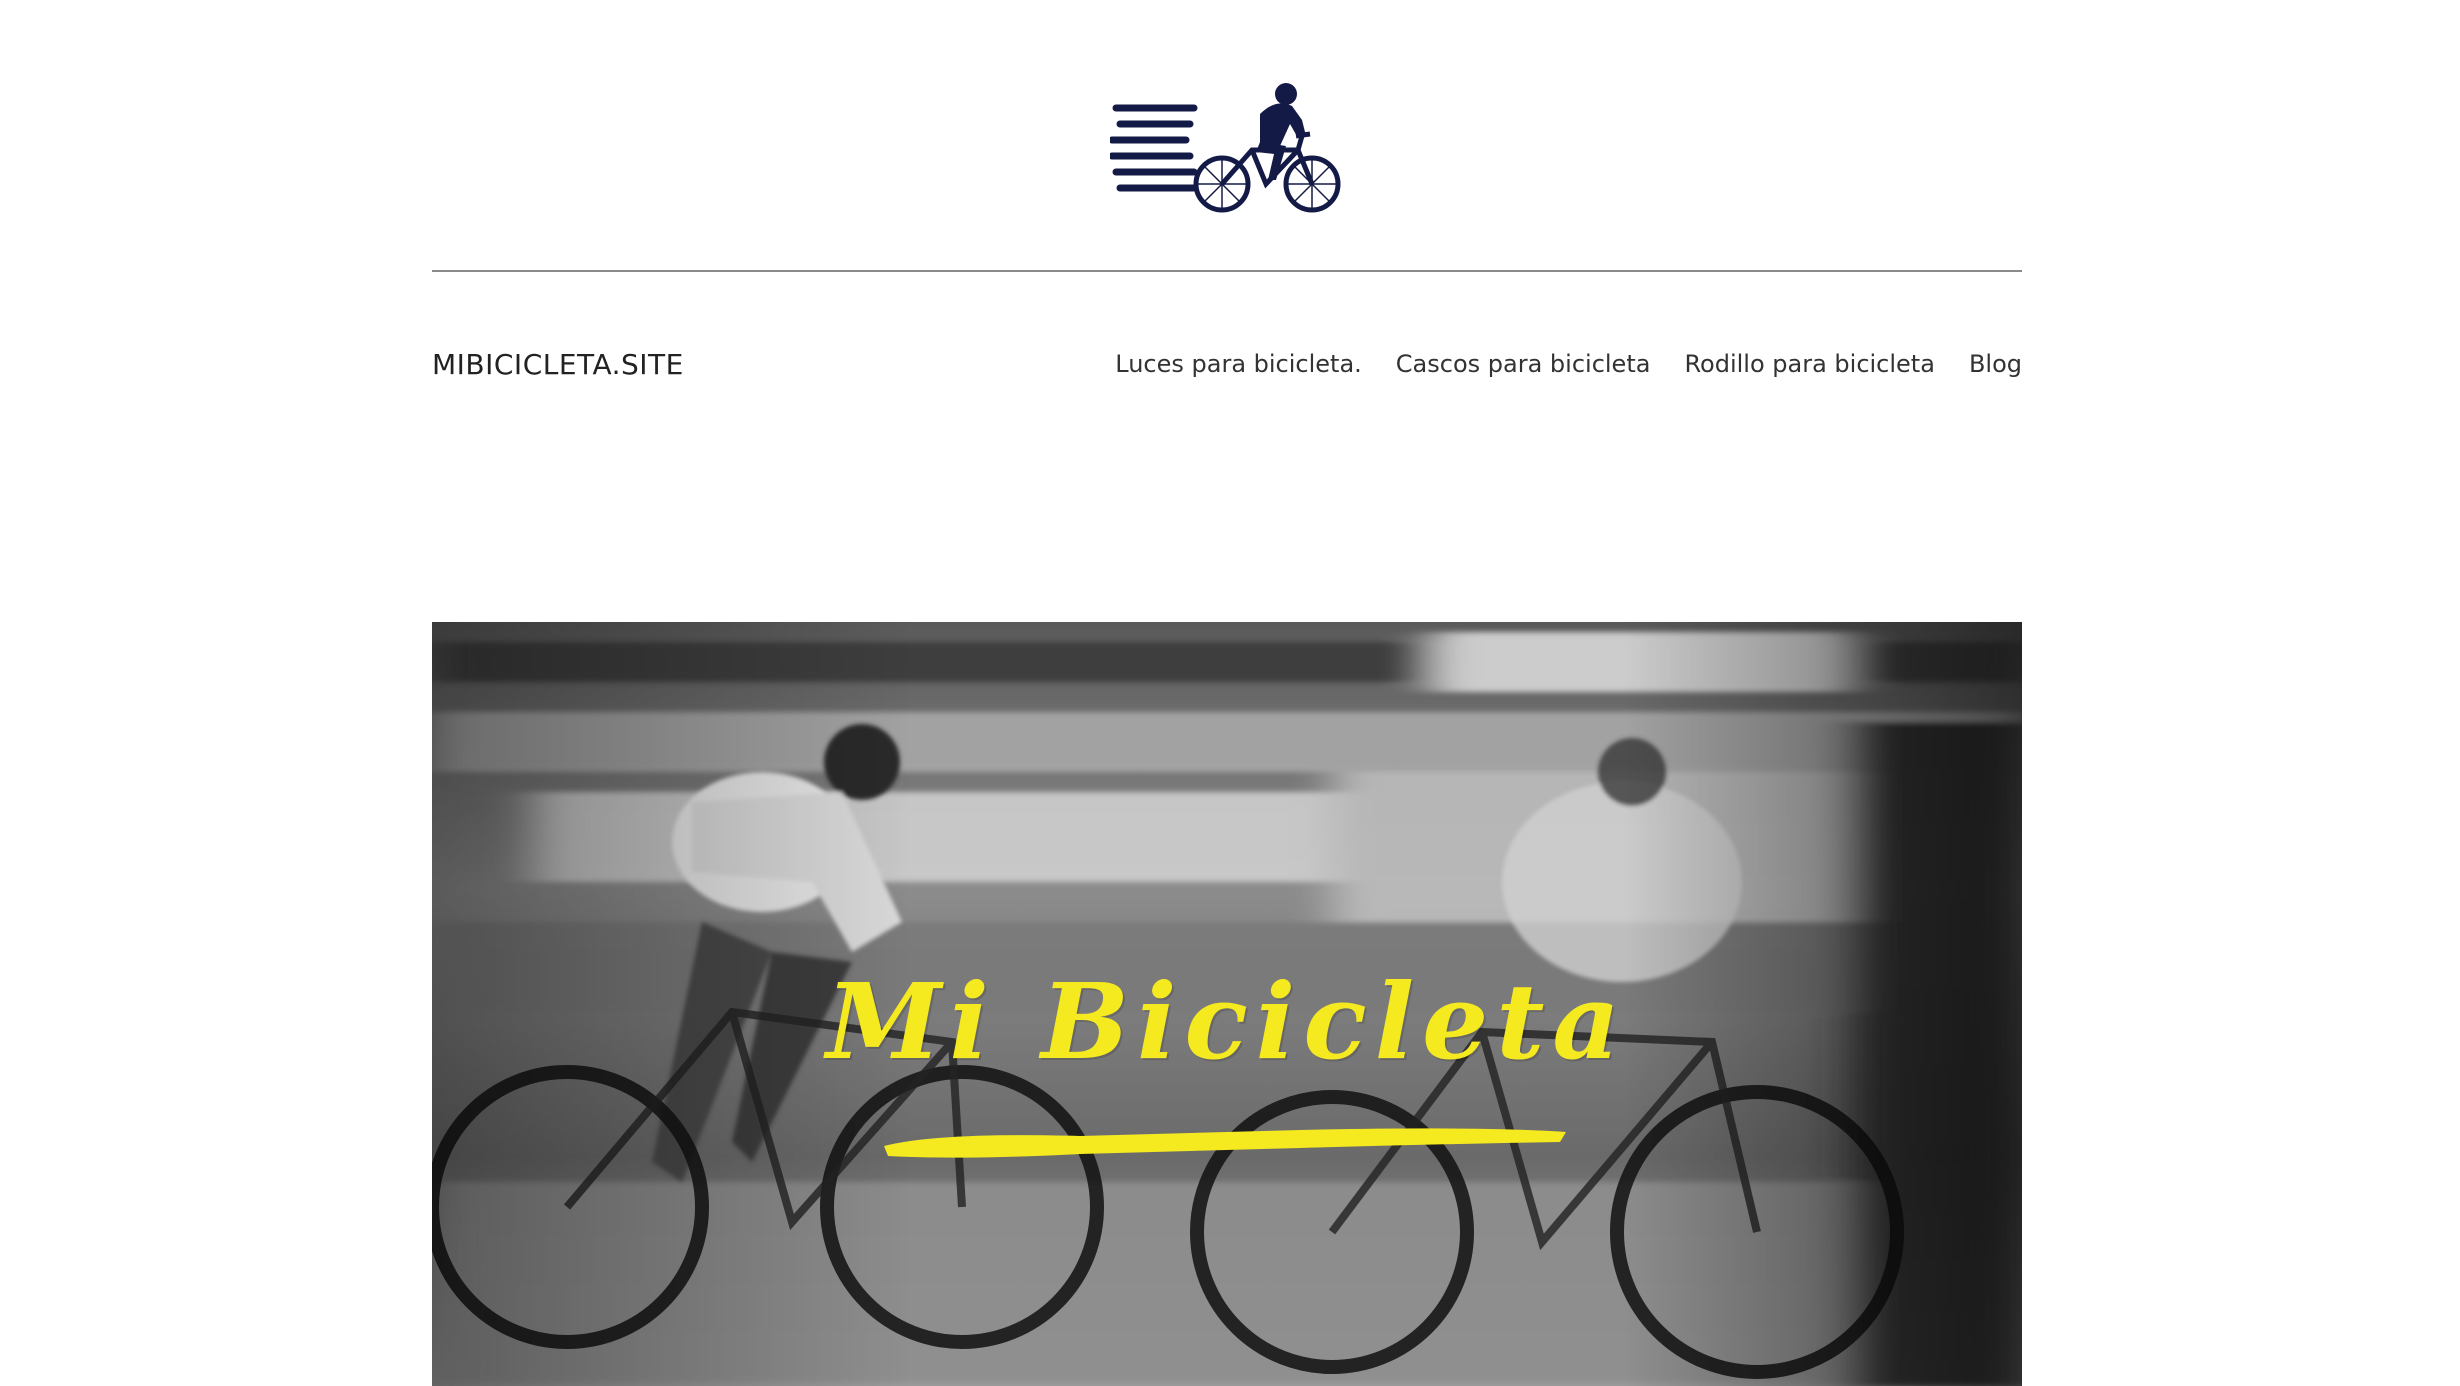 This screenshot has width=2460, height=1386. What do you see at coordinates (1227, 271) in the screenshot?
I see `header-divider` at bounding box center [1227, 271].